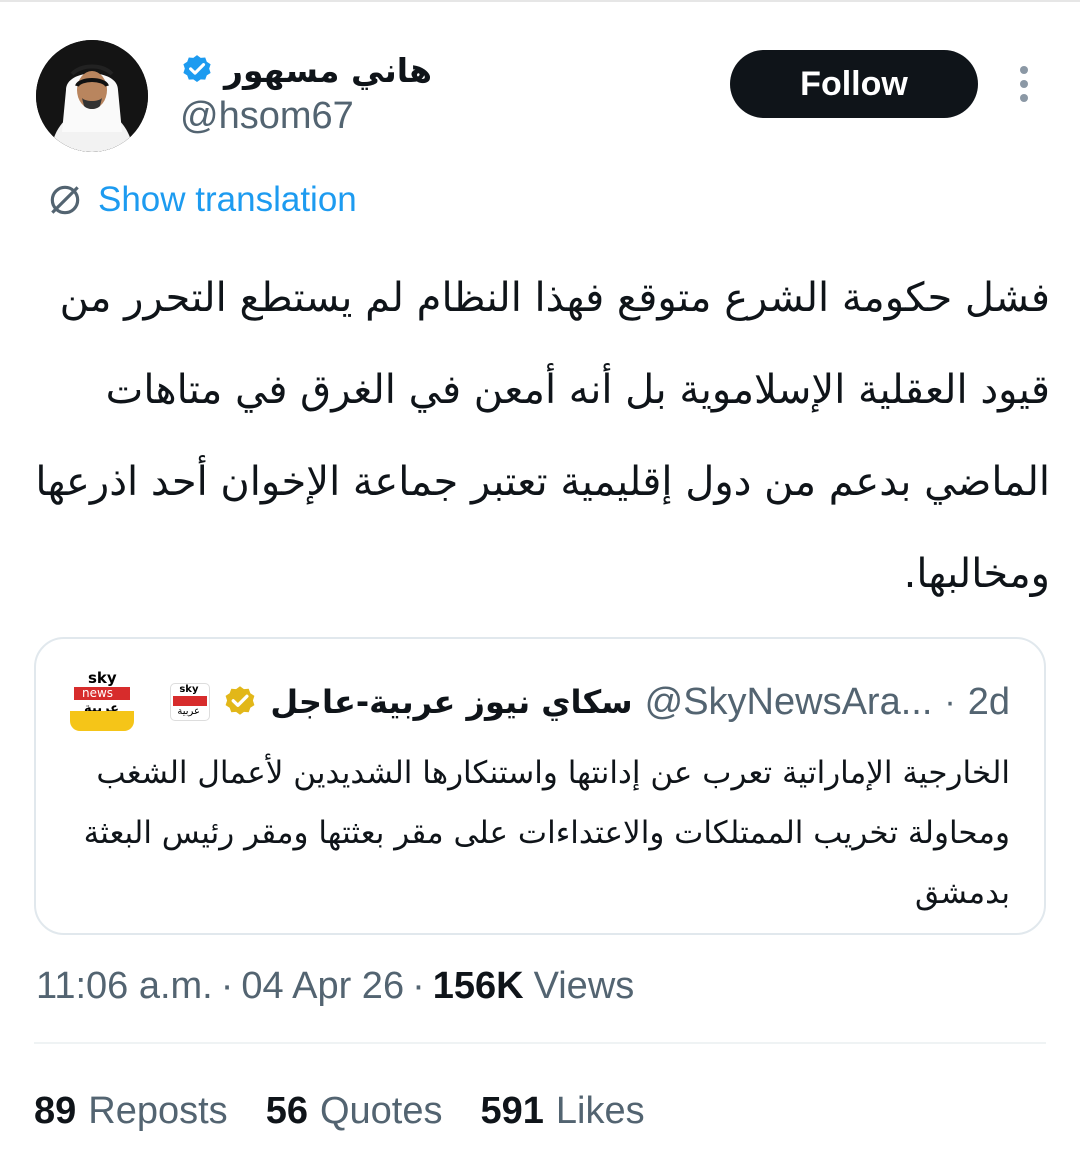 The image size is (1080, 1151). What do you see at coordinates (65, 200) in the screenshot?
I see `translate-icon` at bounding box center [65, 200].